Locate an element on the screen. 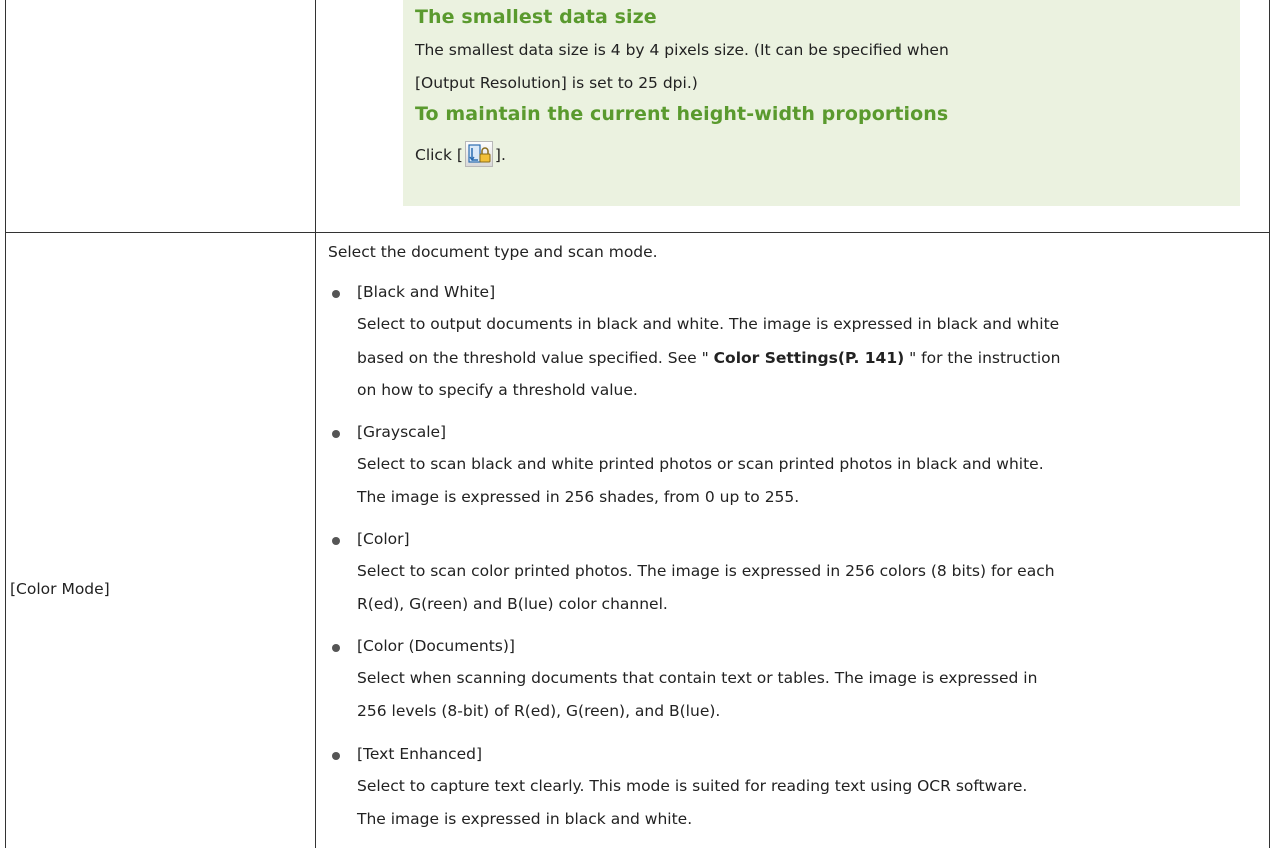 The image size is (1275, 848). click-suffix: ]. is located at coordinates (500, 155).